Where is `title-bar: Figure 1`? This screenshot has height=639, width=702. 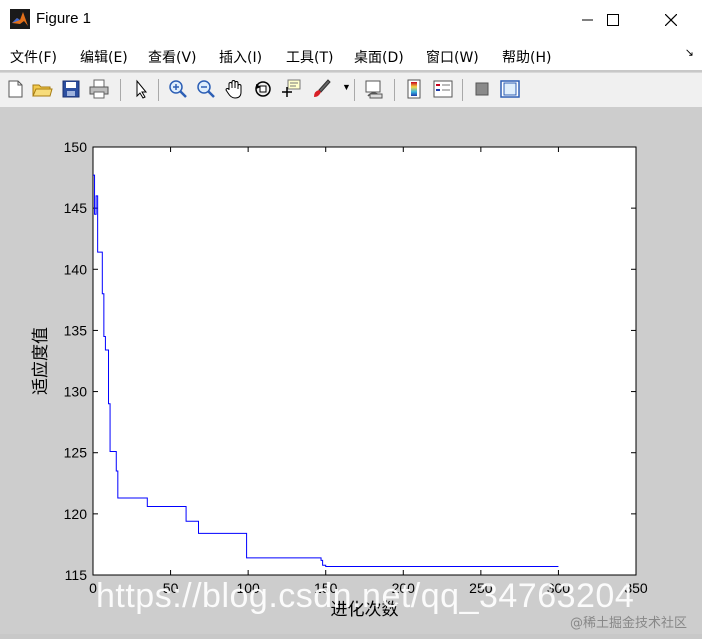 title-bar: Figure 1 is located at coordinates (351, 20).